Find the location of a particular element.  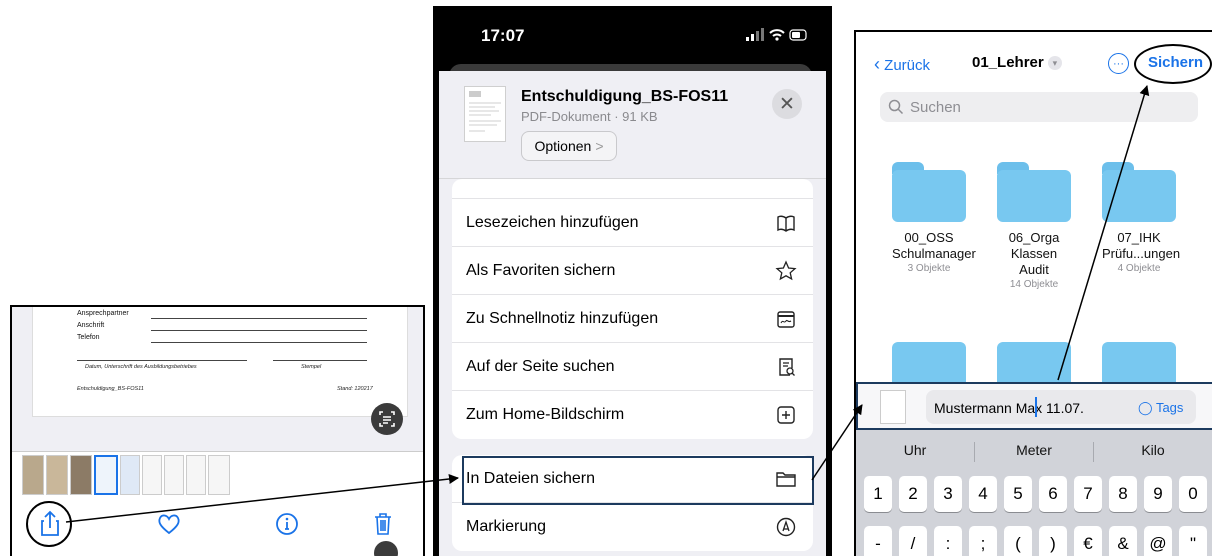

key: @ is located at coordinates (1158, 541).